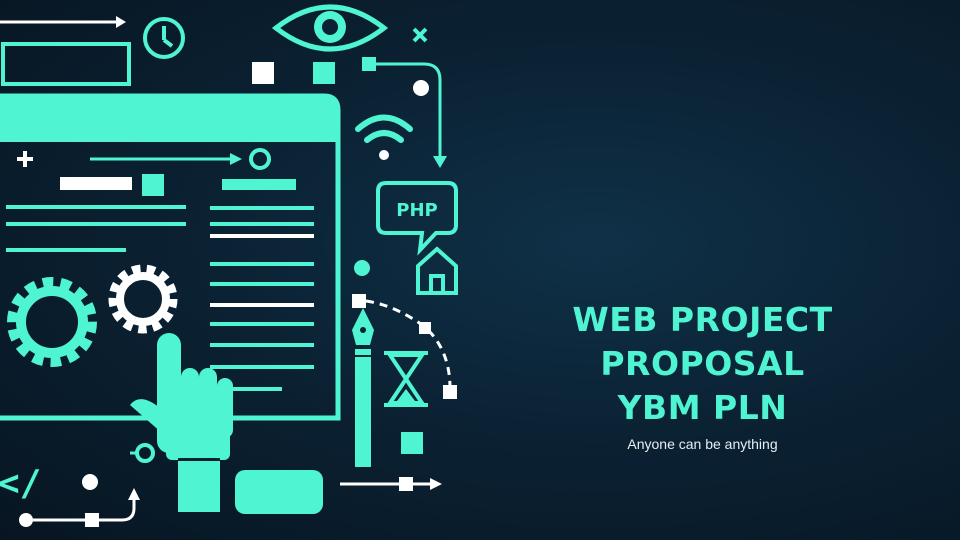 Image resolution: width=960 pixels, height=540 pixels. Describe the element at coordinates (384, 137) in the screenshot. I see `wifi-icon` at that location.